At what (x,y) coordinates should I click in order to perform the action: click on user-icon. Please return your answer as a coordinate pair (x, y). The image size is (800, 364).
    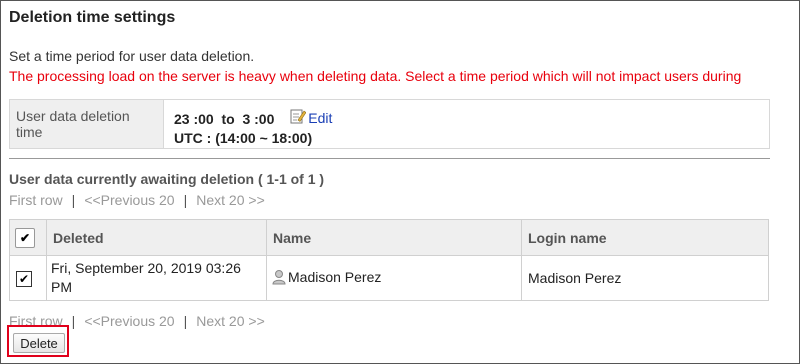
    Looking at the image, I should click on (279, 278).